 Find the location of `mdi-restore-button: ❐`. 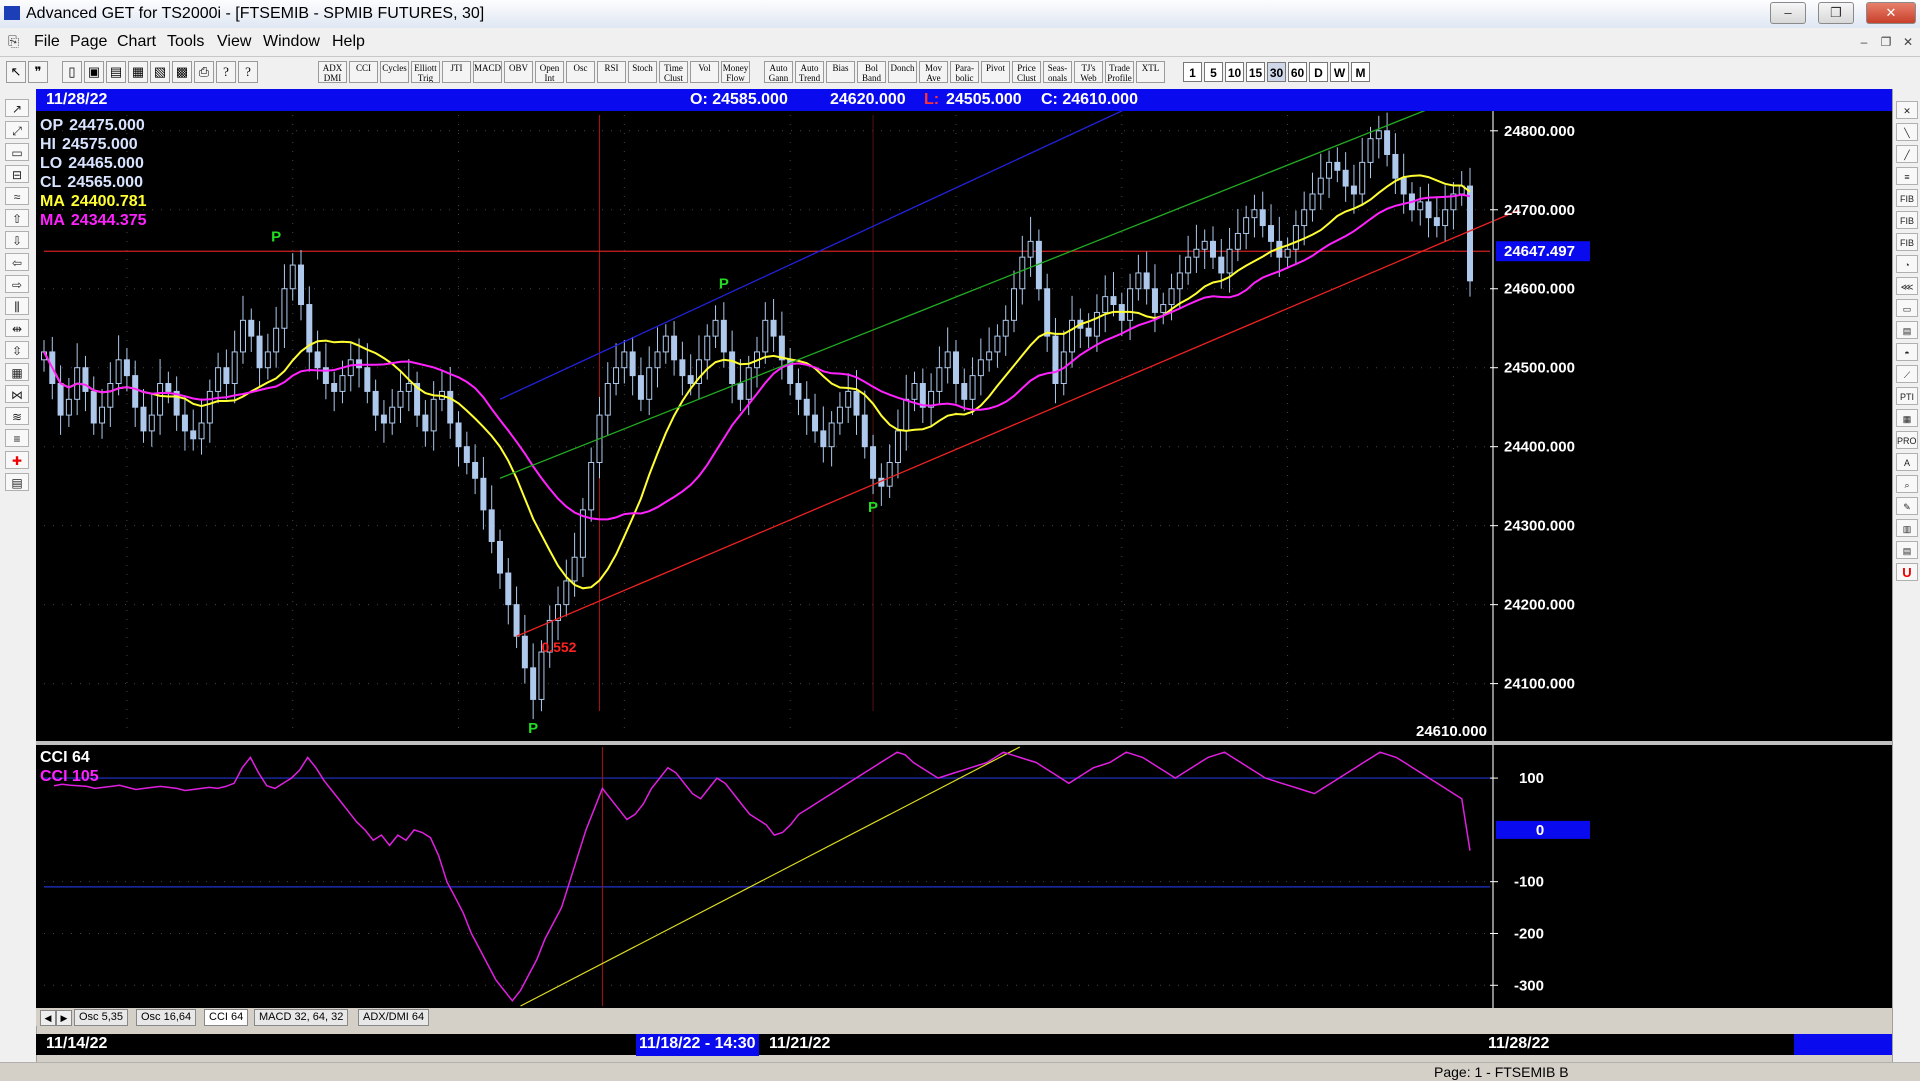

mdi-restore-button: ❐ is located at coordinates (1886, 42).